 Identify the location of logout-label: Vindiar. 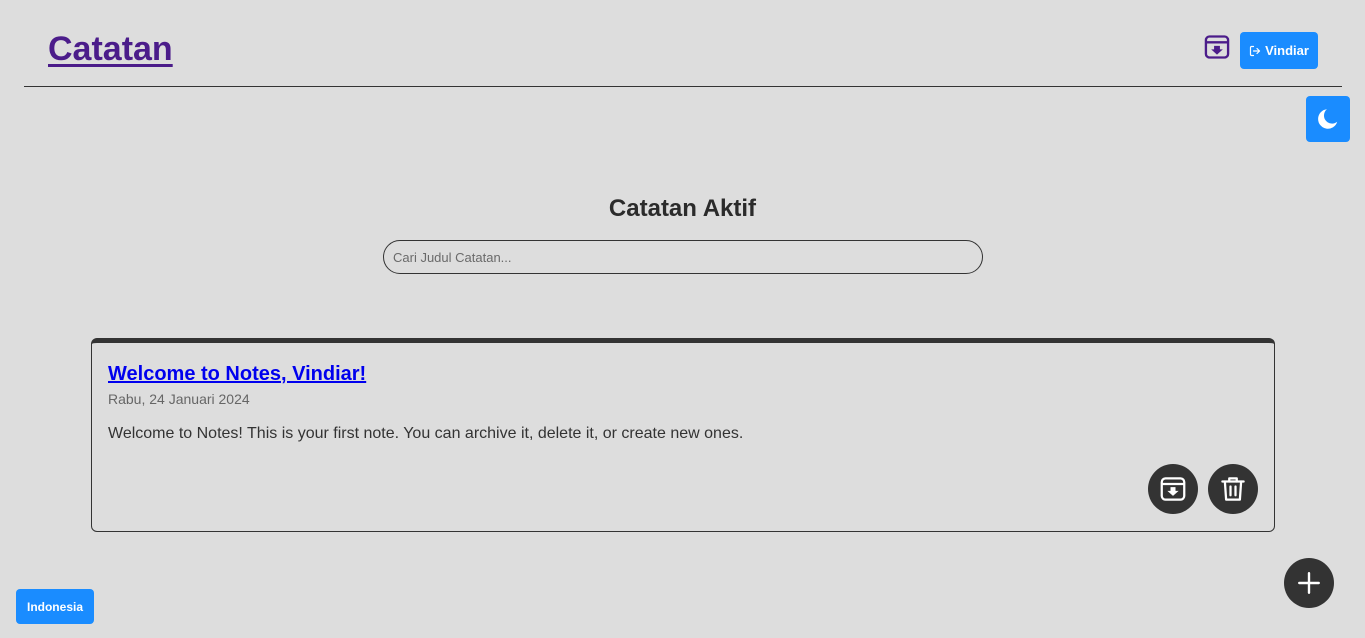
(1287, 50).